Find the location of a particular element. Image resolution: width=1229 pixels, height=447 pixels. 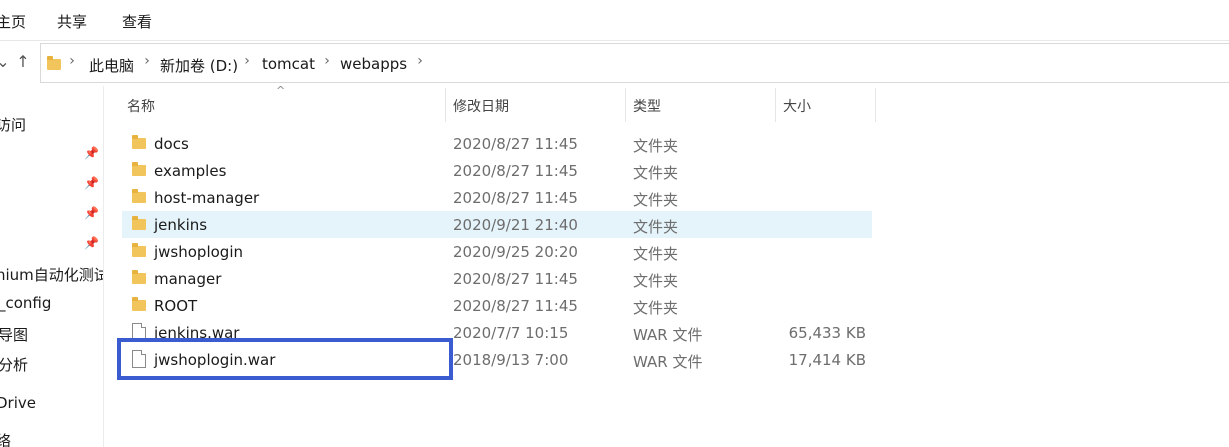

breadcrumb-webapps: webapps is located at coordinates (373, 64).